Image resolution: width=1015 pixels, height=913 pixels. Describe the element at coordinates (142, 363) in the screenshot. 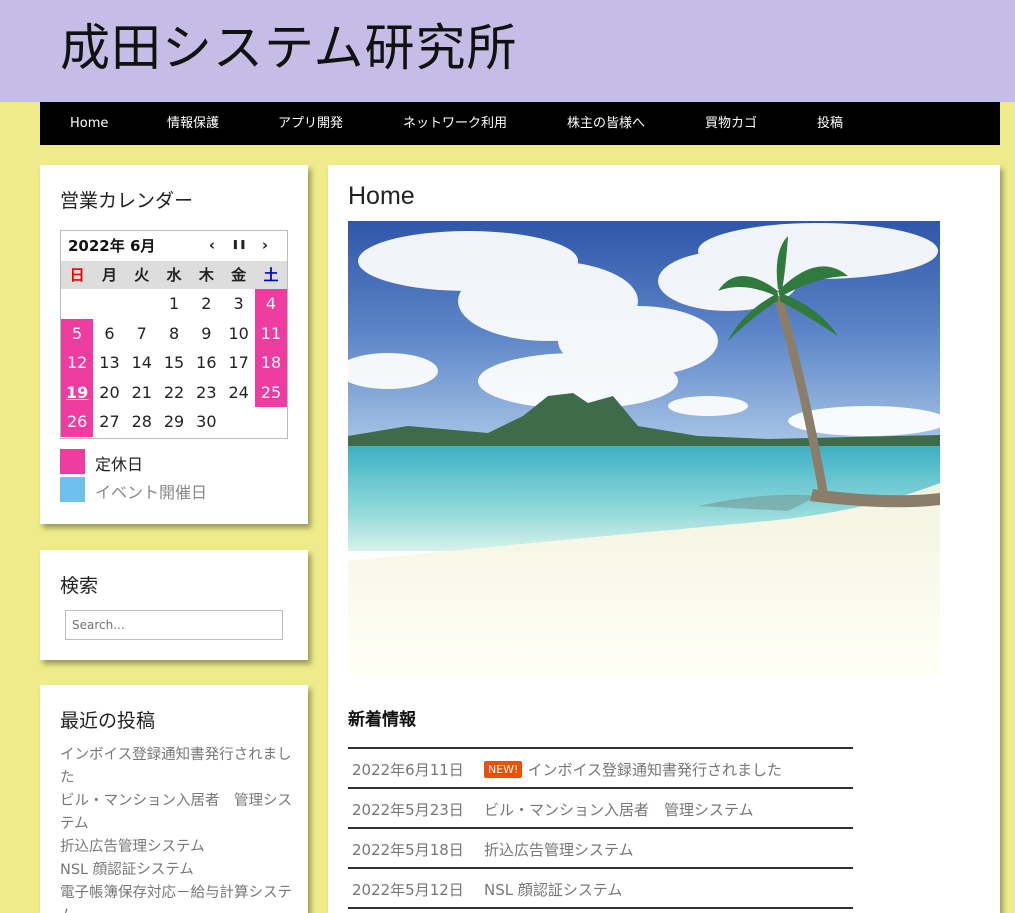

I see `calendar-day: 14` at that location.